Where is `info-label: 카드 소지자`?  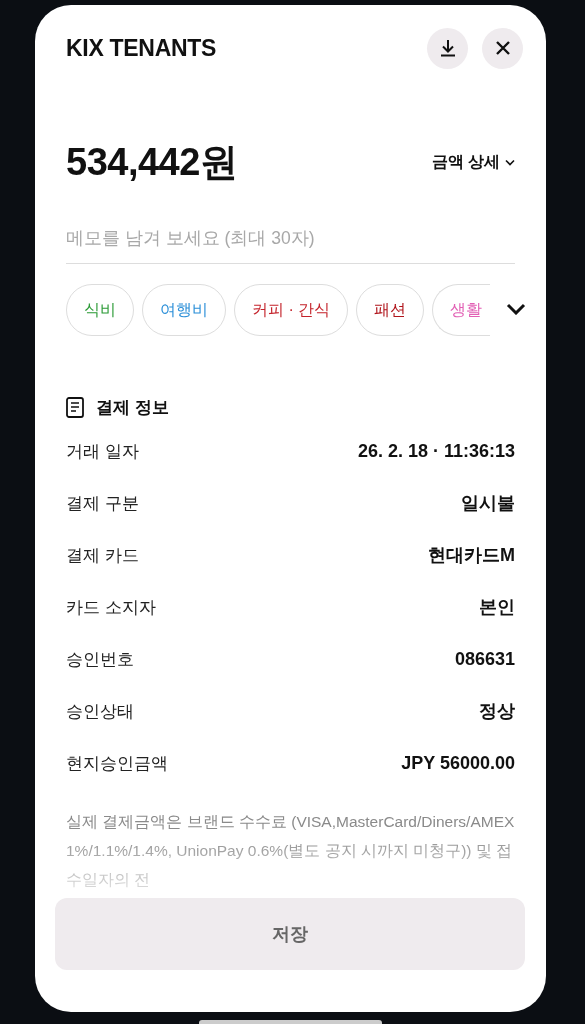
info-label: 카드 소지자 is located at coordinates (111, 607).